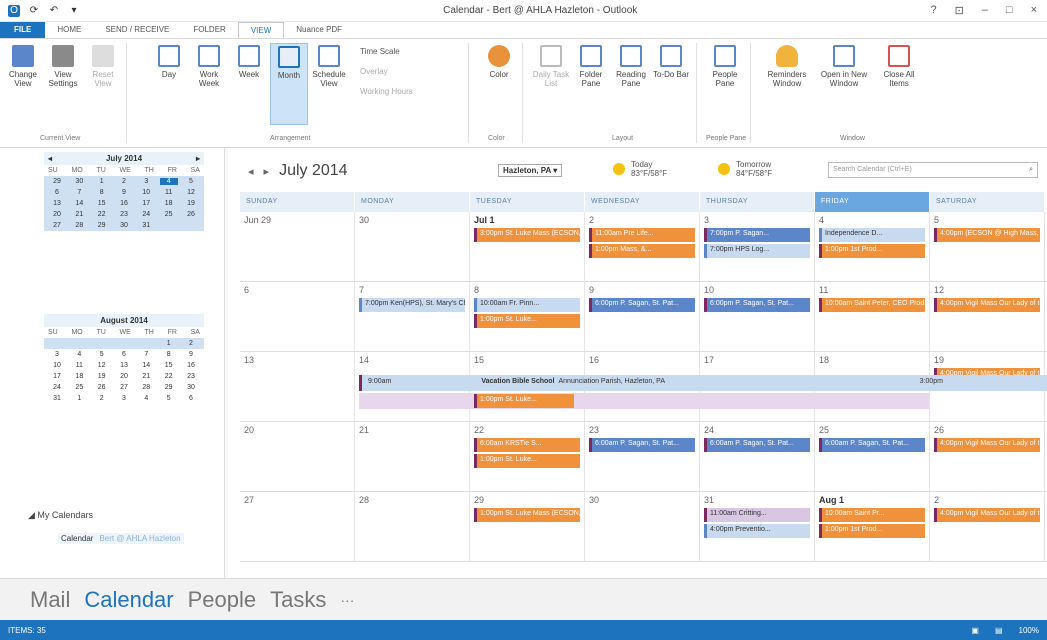 This screenshot has width=1047, height=640. I want to click on mini-calendar-week: 27 28 29 30 31, so click(124, 225).